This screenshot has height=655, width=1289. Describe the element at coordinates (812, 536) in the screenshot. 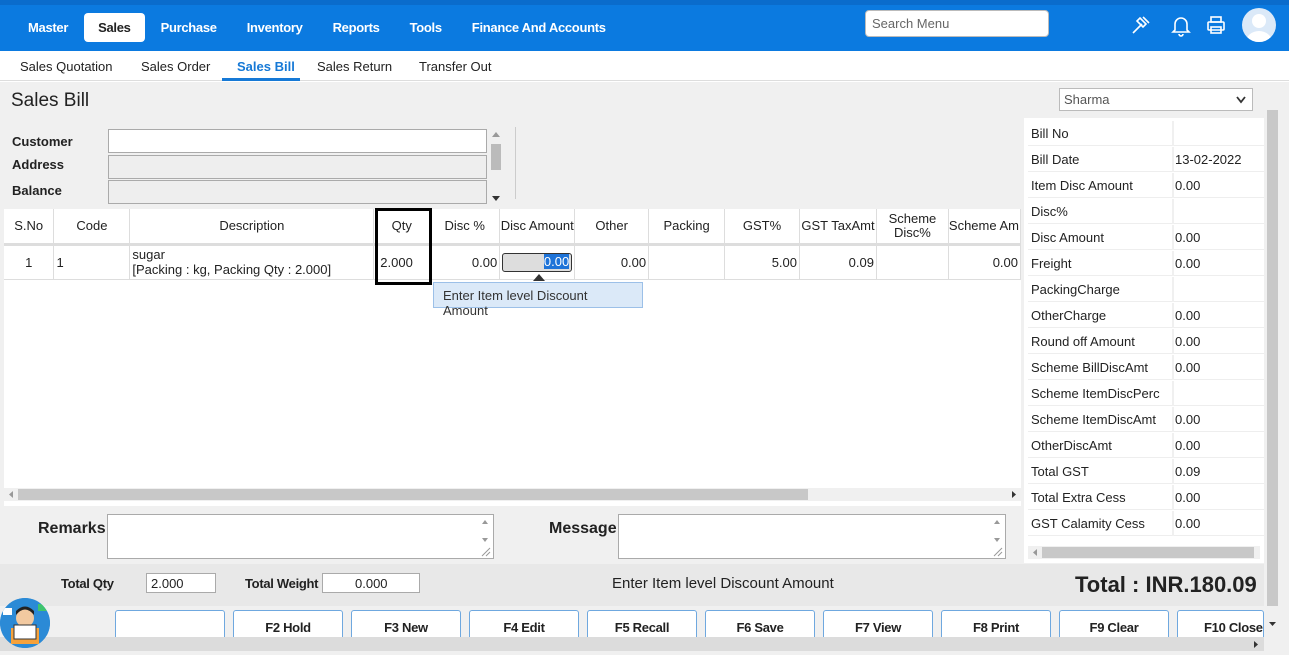

I see `message-textarea` at that location.